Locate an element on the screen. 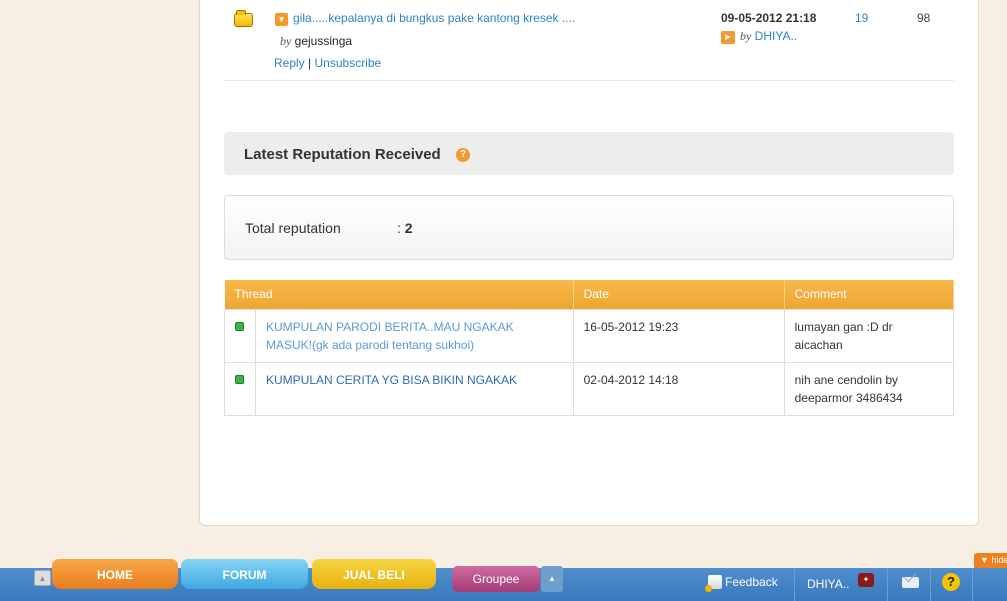 Image resolution: width=1007 pixels, height=601 pixels. user-menu: DHIYA.. is located at coordinates (828, 584).